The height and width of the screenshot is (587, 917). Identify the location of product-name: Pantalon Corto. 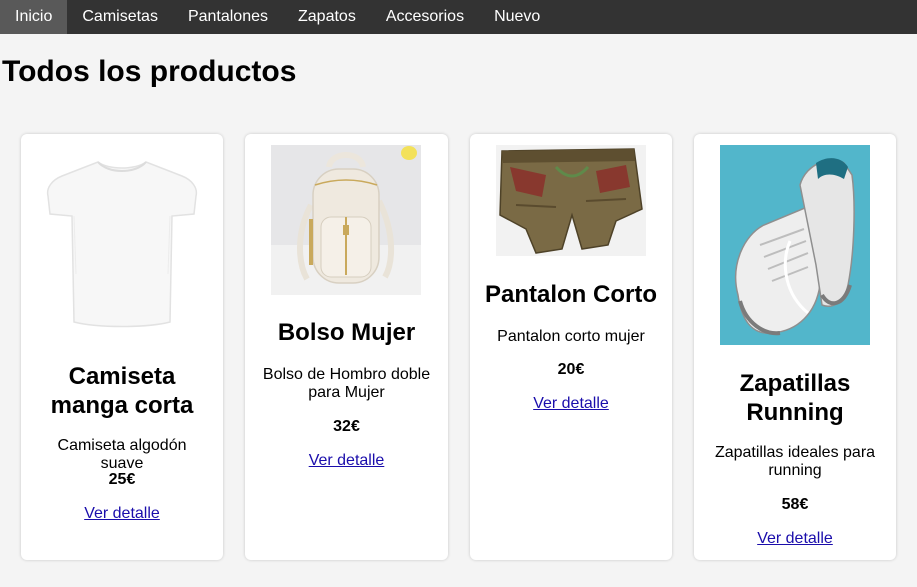
(571, 294).